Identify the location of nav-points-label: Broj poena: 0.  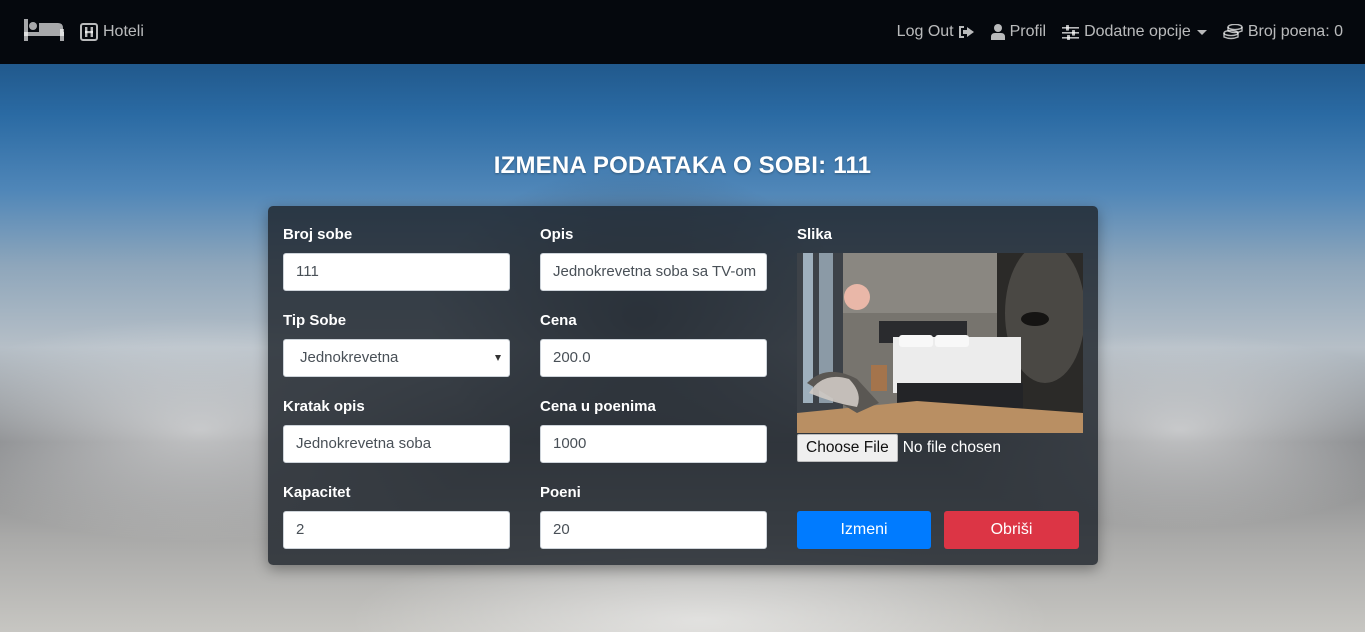
(1295, 31).